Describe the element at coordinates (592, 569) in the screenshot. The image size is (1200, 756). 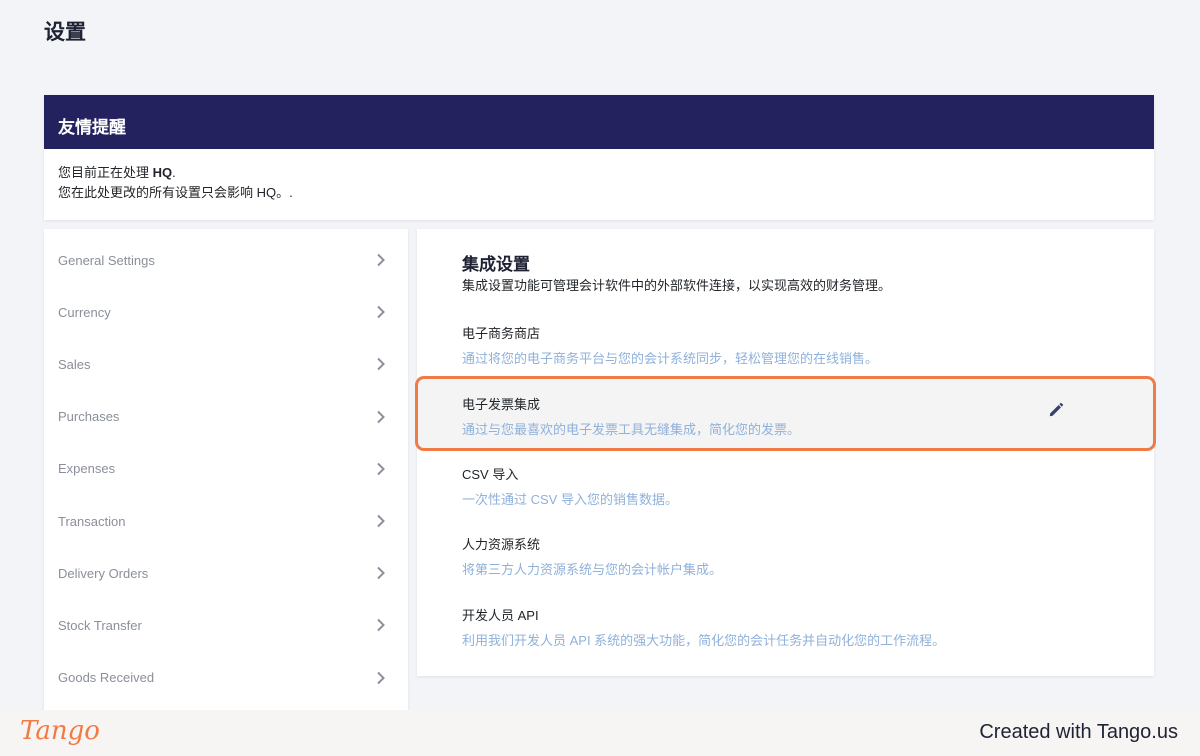
I see `integration-description: 将第三方人力资源系统与您的会计帐户集成。` at that location.